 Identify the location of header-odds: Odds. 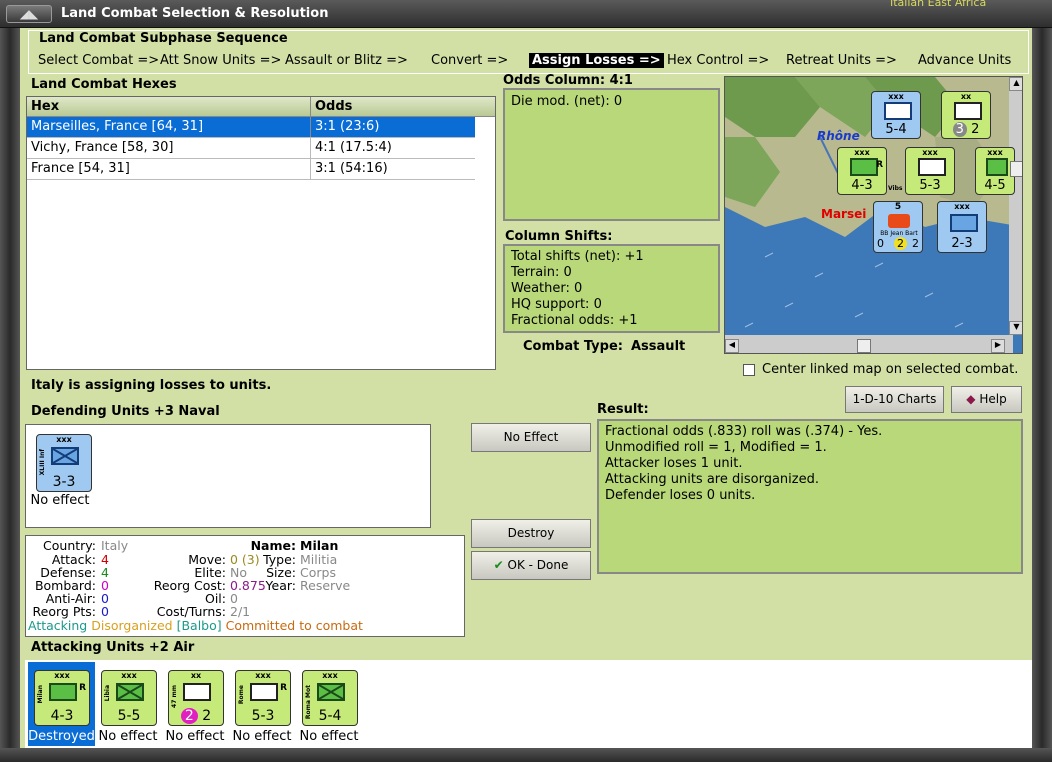
(331, 106).